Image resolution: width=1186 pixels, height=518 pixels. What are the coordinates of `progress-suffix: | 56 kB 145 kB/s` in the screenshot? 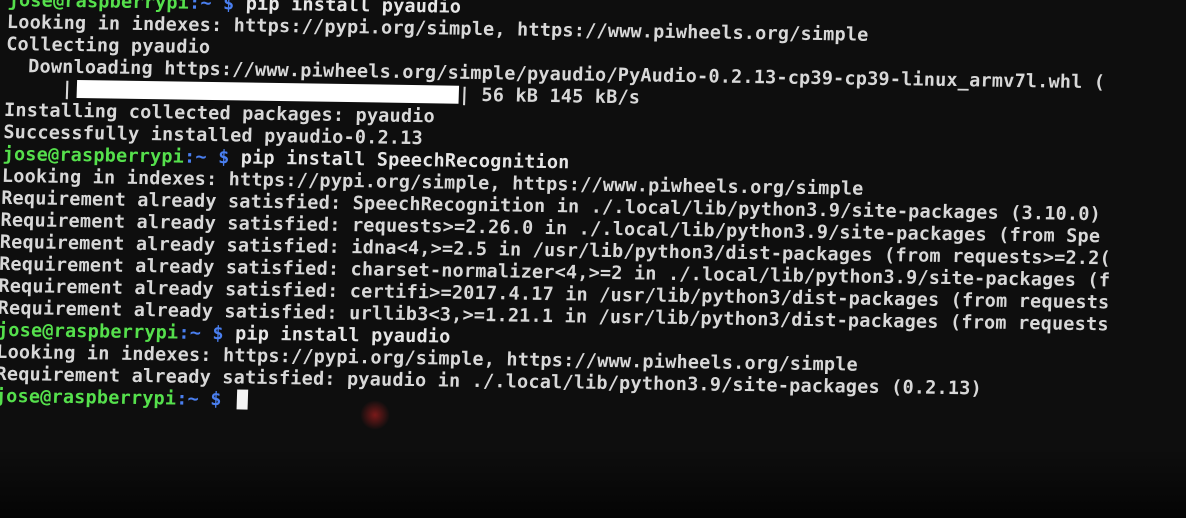 It's located at (549, 96).